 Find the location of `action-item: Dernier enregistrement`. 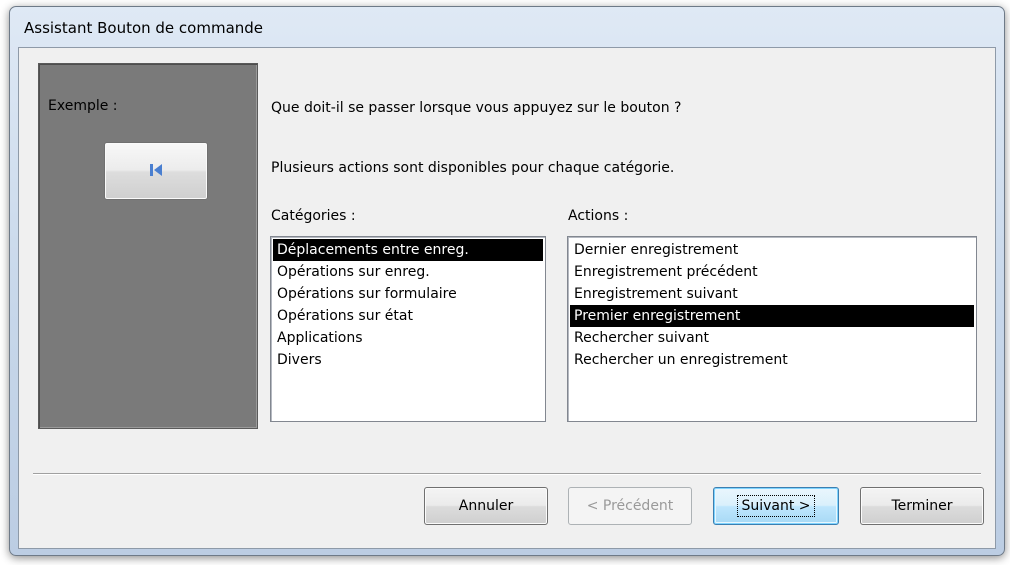

action-item: Dernier enregistrement is located at coordinates (772, 250).